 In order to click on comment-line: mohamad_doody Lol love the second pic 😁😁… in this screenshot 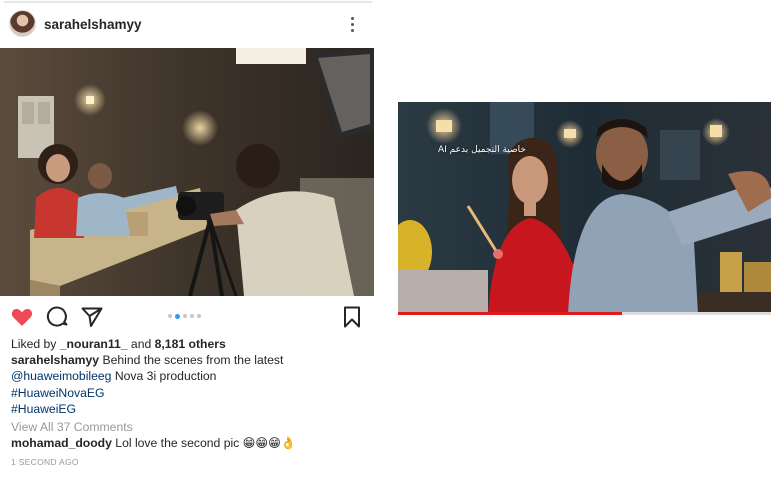, I will do `click(191, 443)`.